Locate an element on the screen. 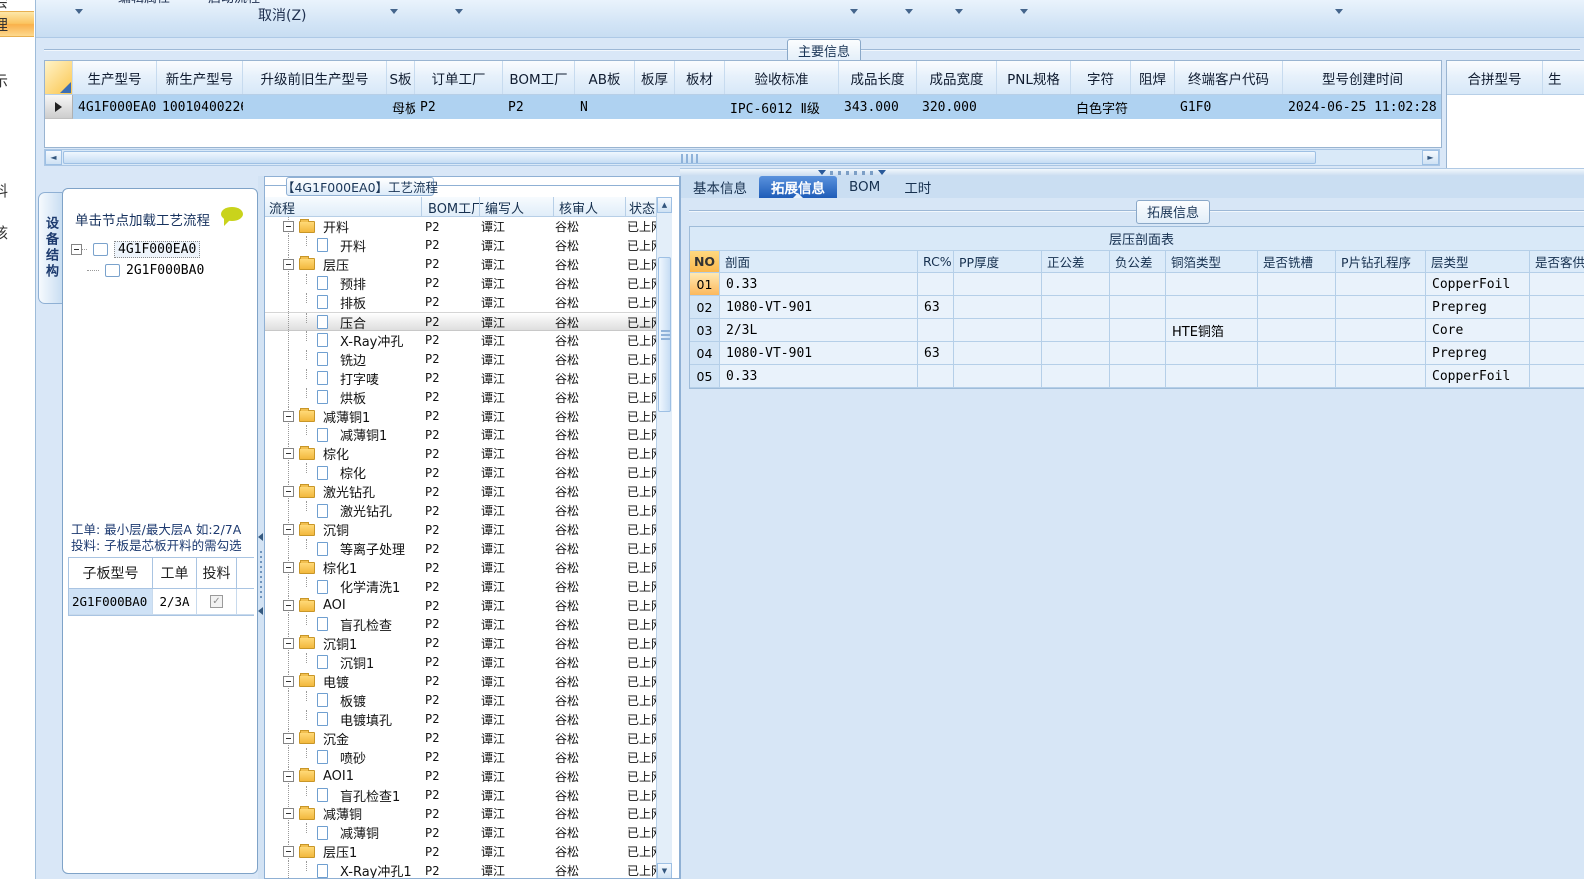 Image resolution: width=1584 pixels, height=879 pixels. column-header-12: 成品宽度 is located at coordinates (957, 77).